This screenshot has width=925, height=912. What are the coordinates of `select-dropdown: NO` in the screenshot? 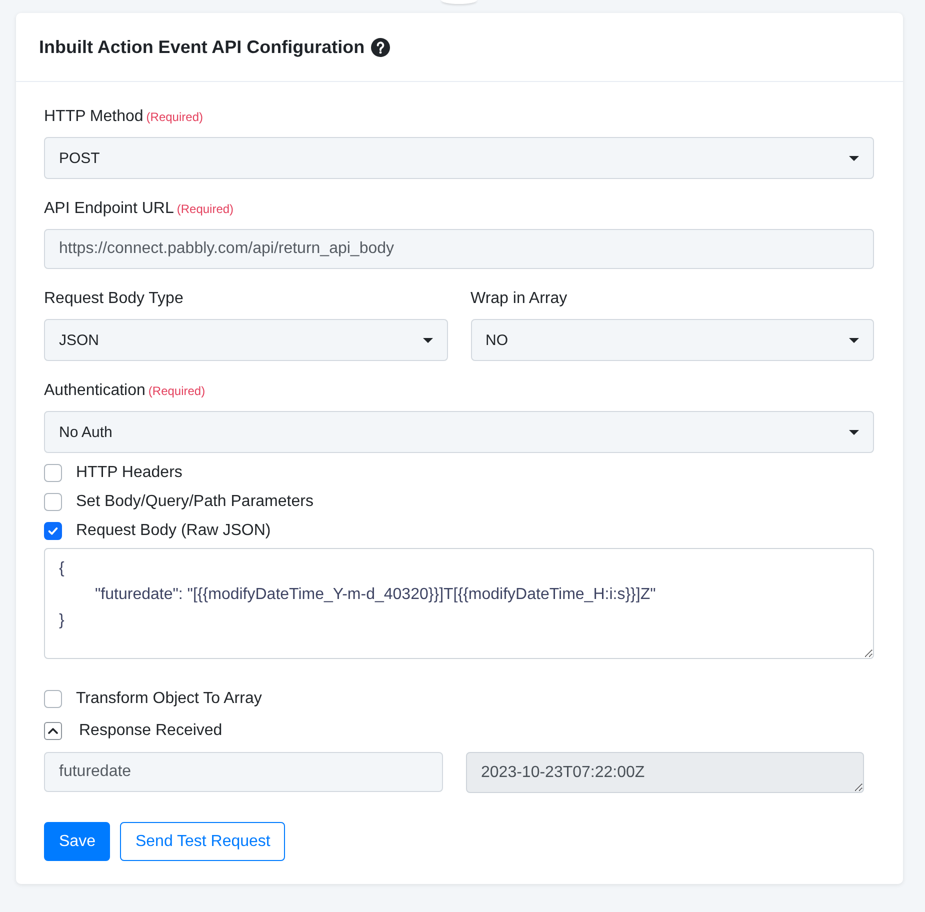 It's located at (672, 340).